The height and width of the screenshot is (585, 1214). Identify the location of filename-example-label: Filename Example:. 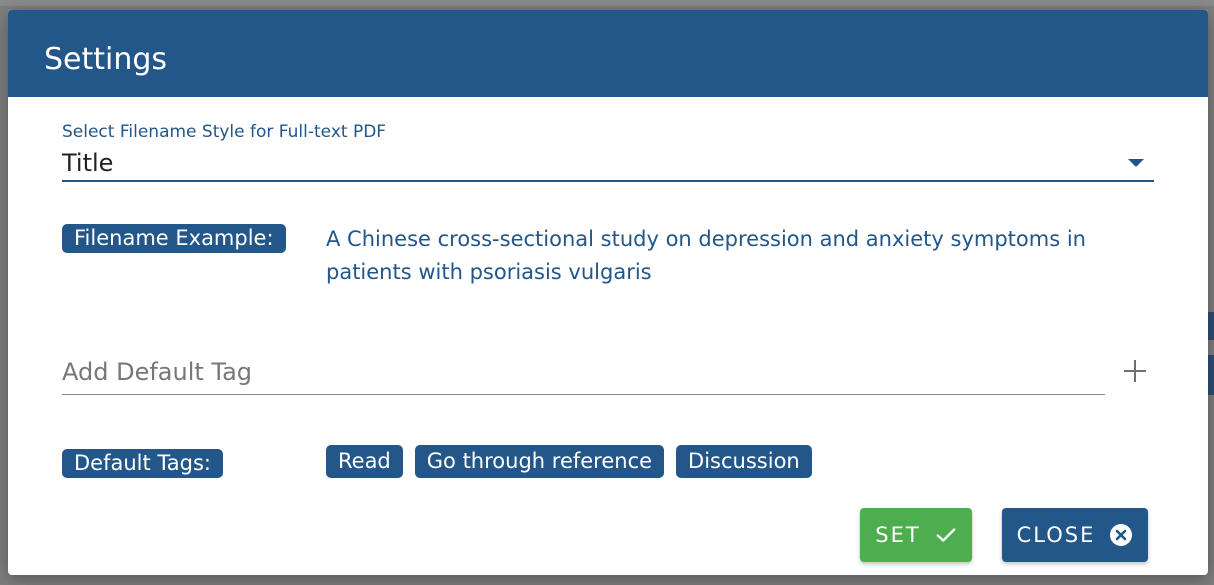
(174, 238).